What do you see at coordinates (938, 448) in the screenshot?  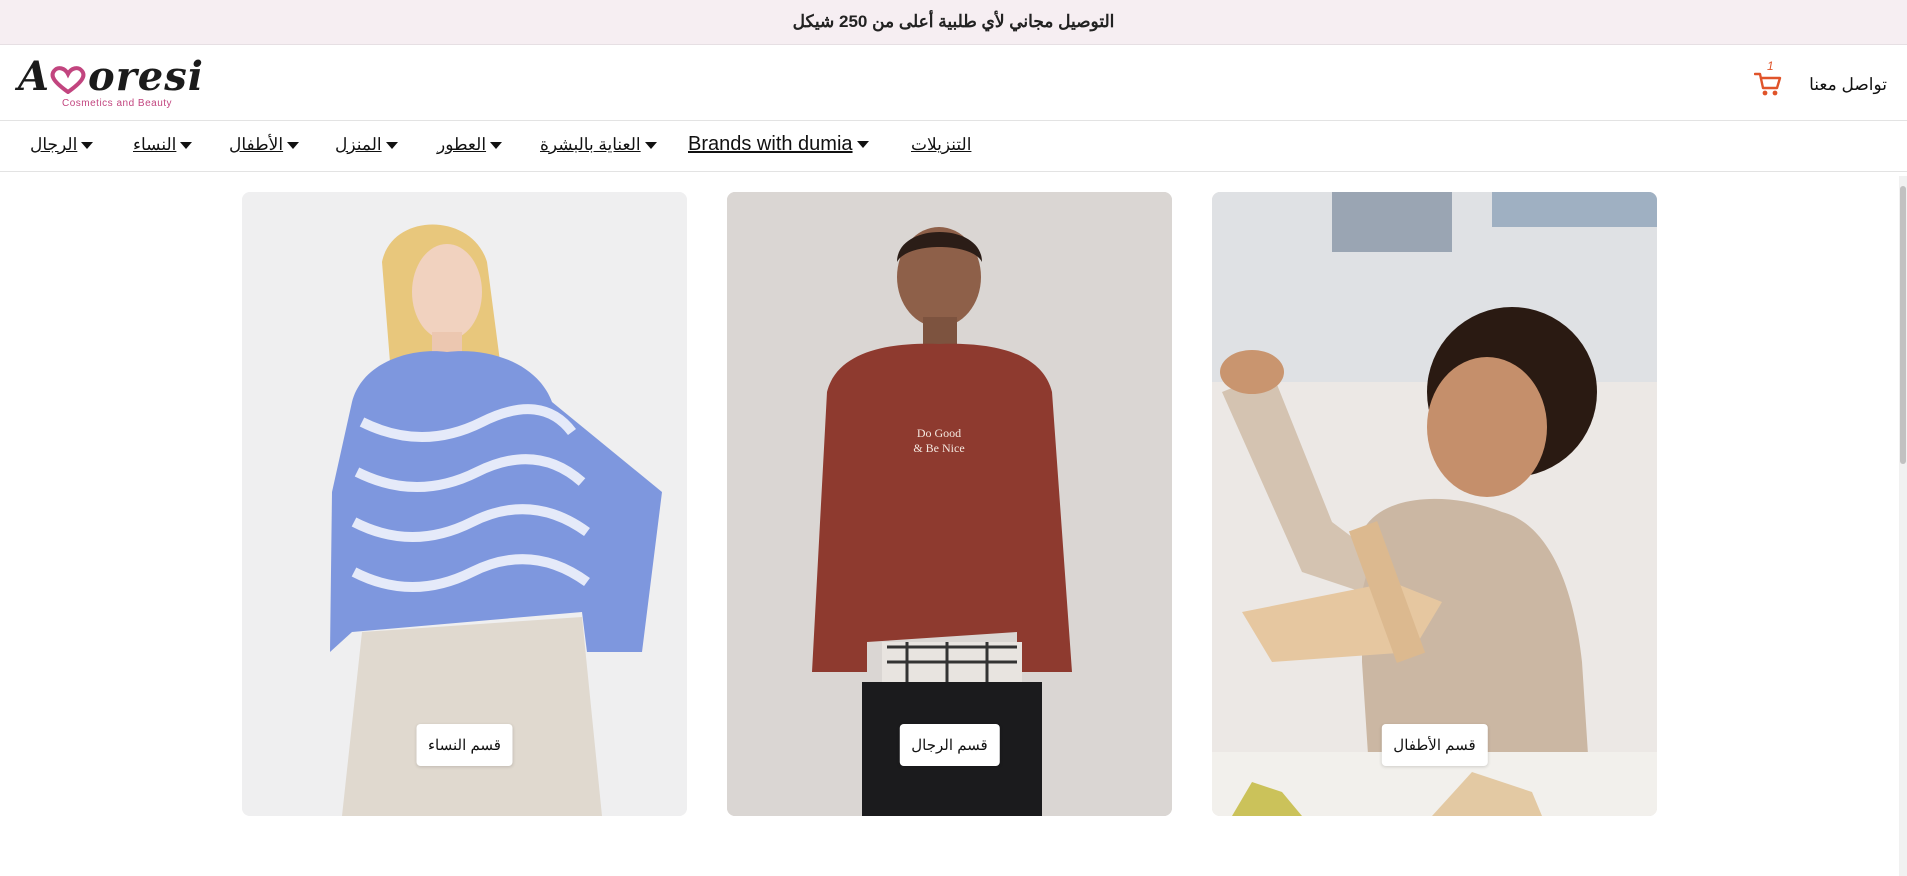 I see `svg-text: & Be Nice` at bounding box center [938, 448].